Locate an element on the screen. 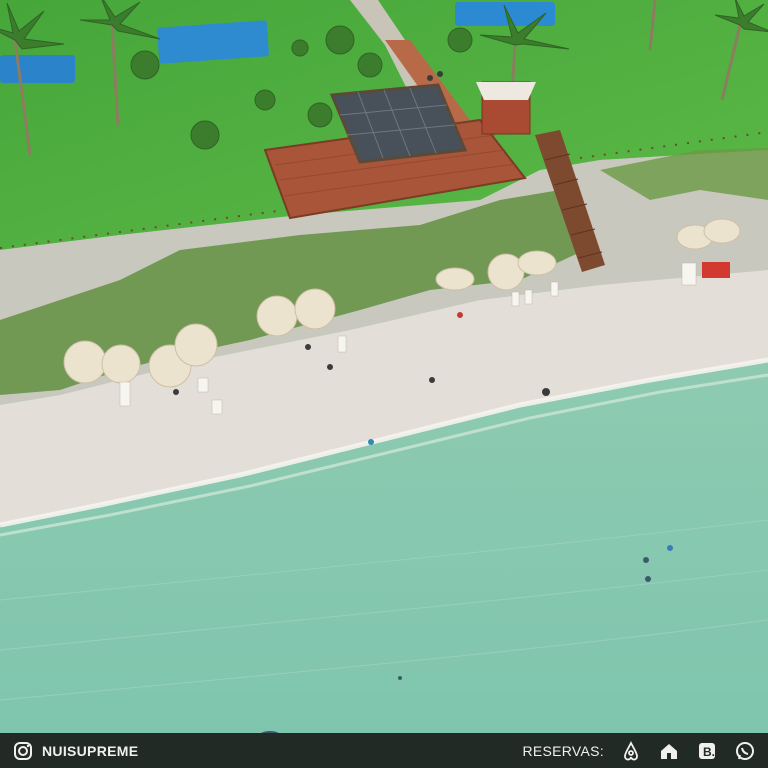 This screenshot has height=768, width=768. pool-left is located at coordinates (37, 69).